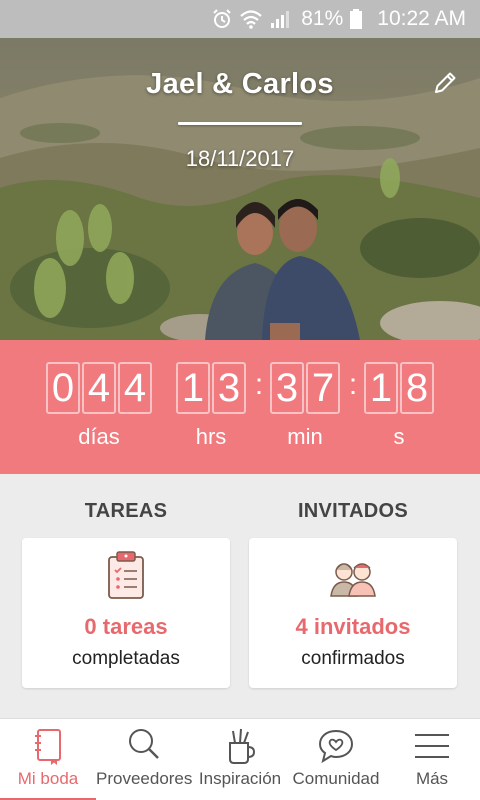 The height and width of the screenshot is (800, 480). I want to click on menu-icon, so click(432, 746).